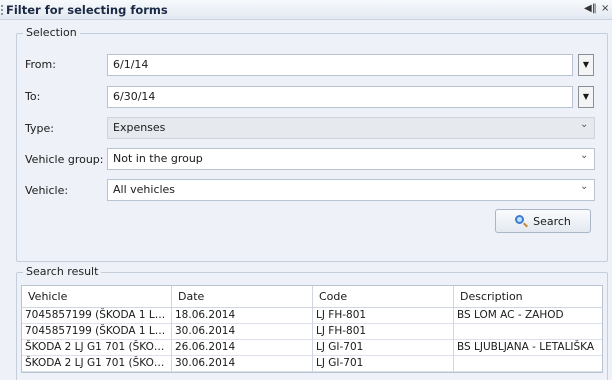  Describe the element at coordinates (383, 296) in the screenshot. I see `column-header-code: Code` at that location.